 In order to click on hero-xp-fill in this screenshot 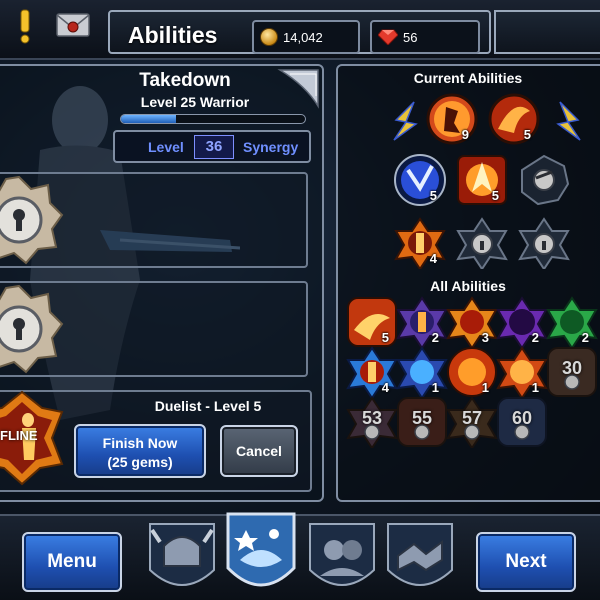, I will do `click(149, 119)`.